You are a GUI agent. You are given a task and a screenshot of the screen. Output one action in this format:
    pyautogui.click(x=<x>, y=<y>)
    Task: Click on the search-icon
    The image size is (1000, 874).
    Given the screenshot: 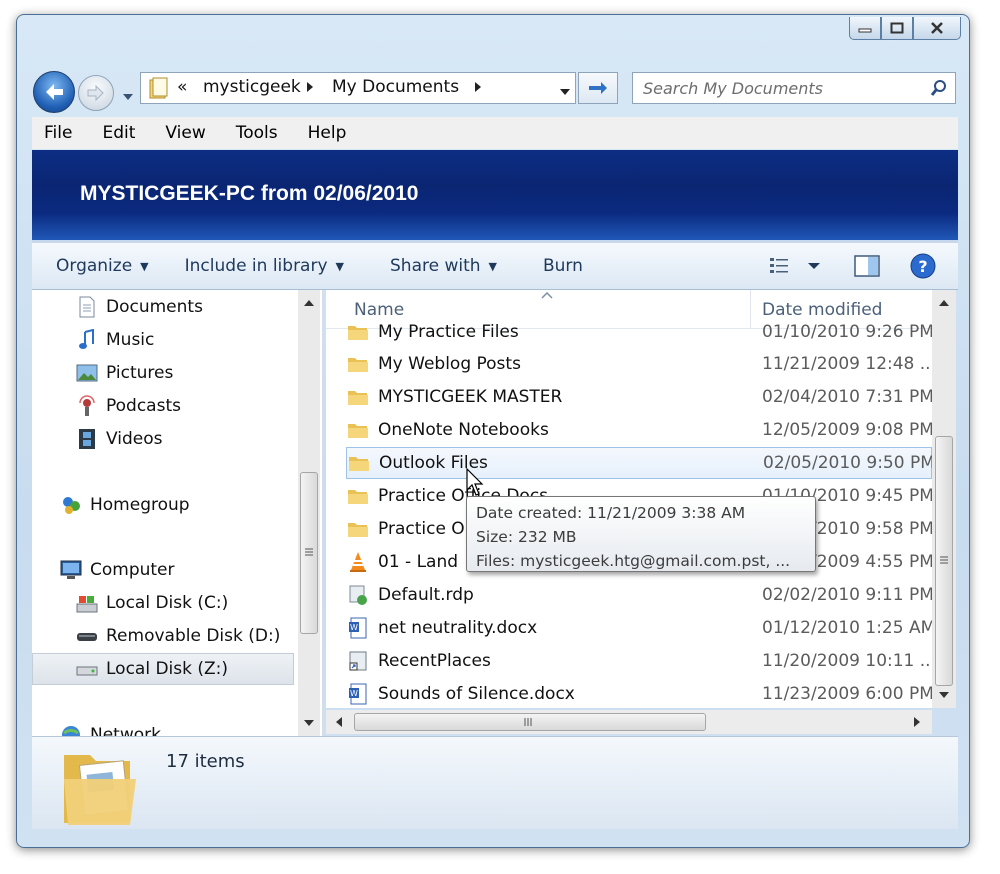 What is the action you would take?
    pyautogui.click(x=939, y=88)
    